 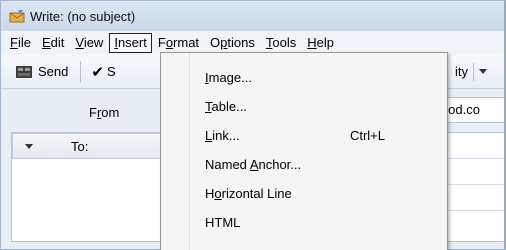 What do you see at coordinates (53, 43) in the screenshot?
I see `menu-edit: Edit` at bounding box center [53, 43].